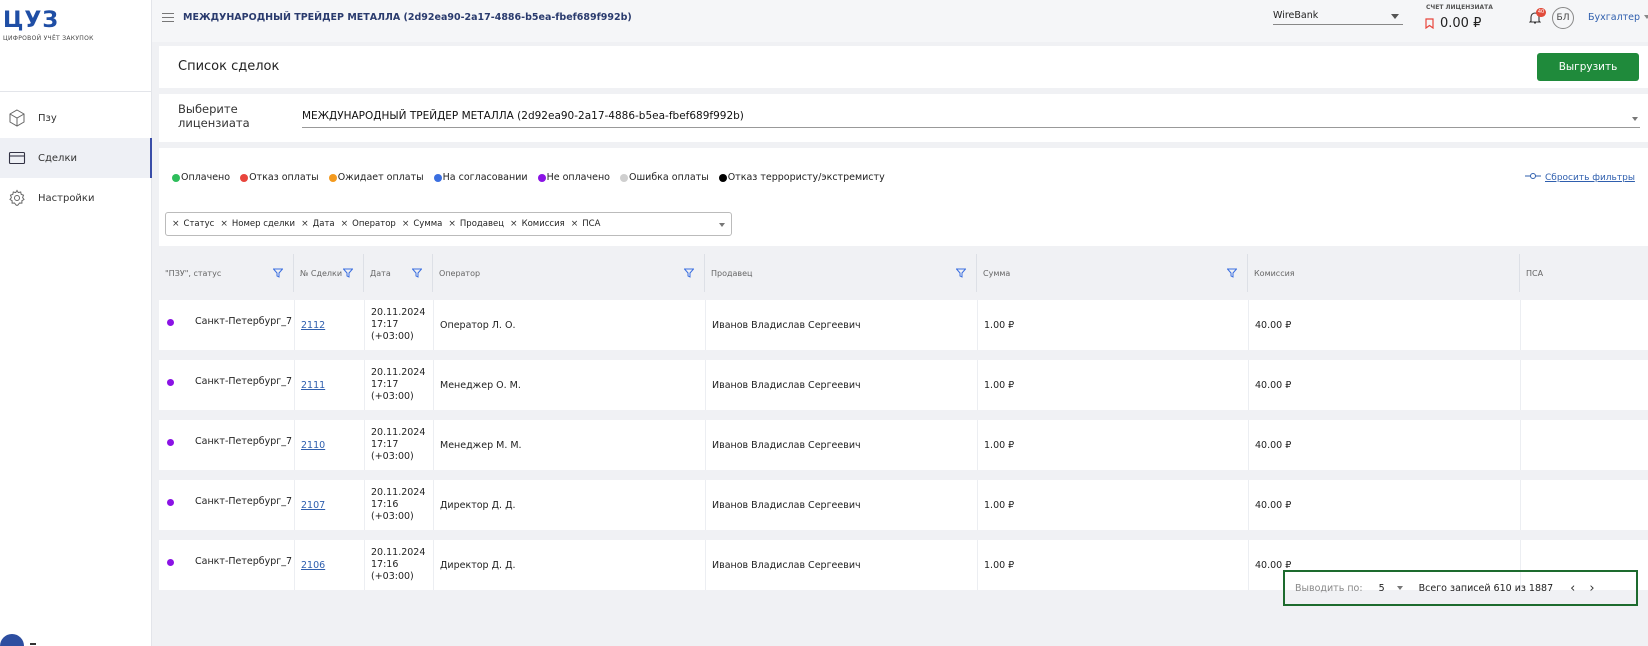 The image size is (1648, 646). I want to click on chip-label: Оператор, so click(374, 224).